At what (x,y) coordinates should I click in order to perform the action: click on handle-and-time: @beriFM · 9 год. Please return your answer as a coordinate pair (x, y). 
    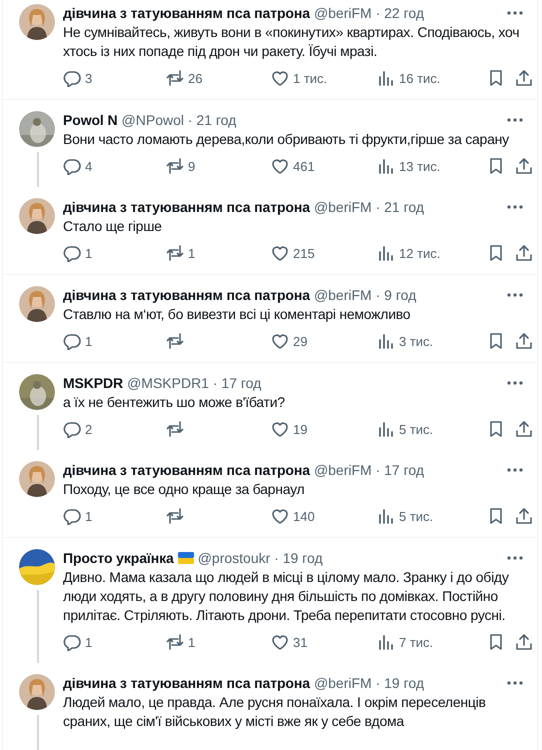
    Looking at the image, I should click on (365, 295).